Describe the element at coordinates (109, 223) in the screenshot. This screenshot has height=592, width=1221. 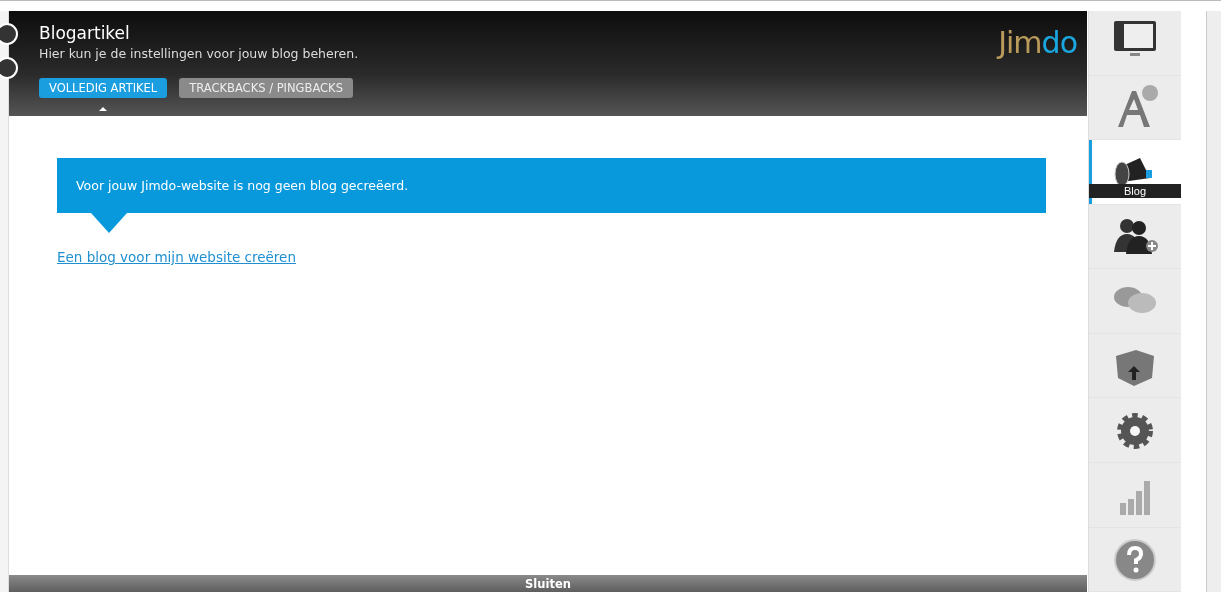
I see `banner-pointer` at that location.